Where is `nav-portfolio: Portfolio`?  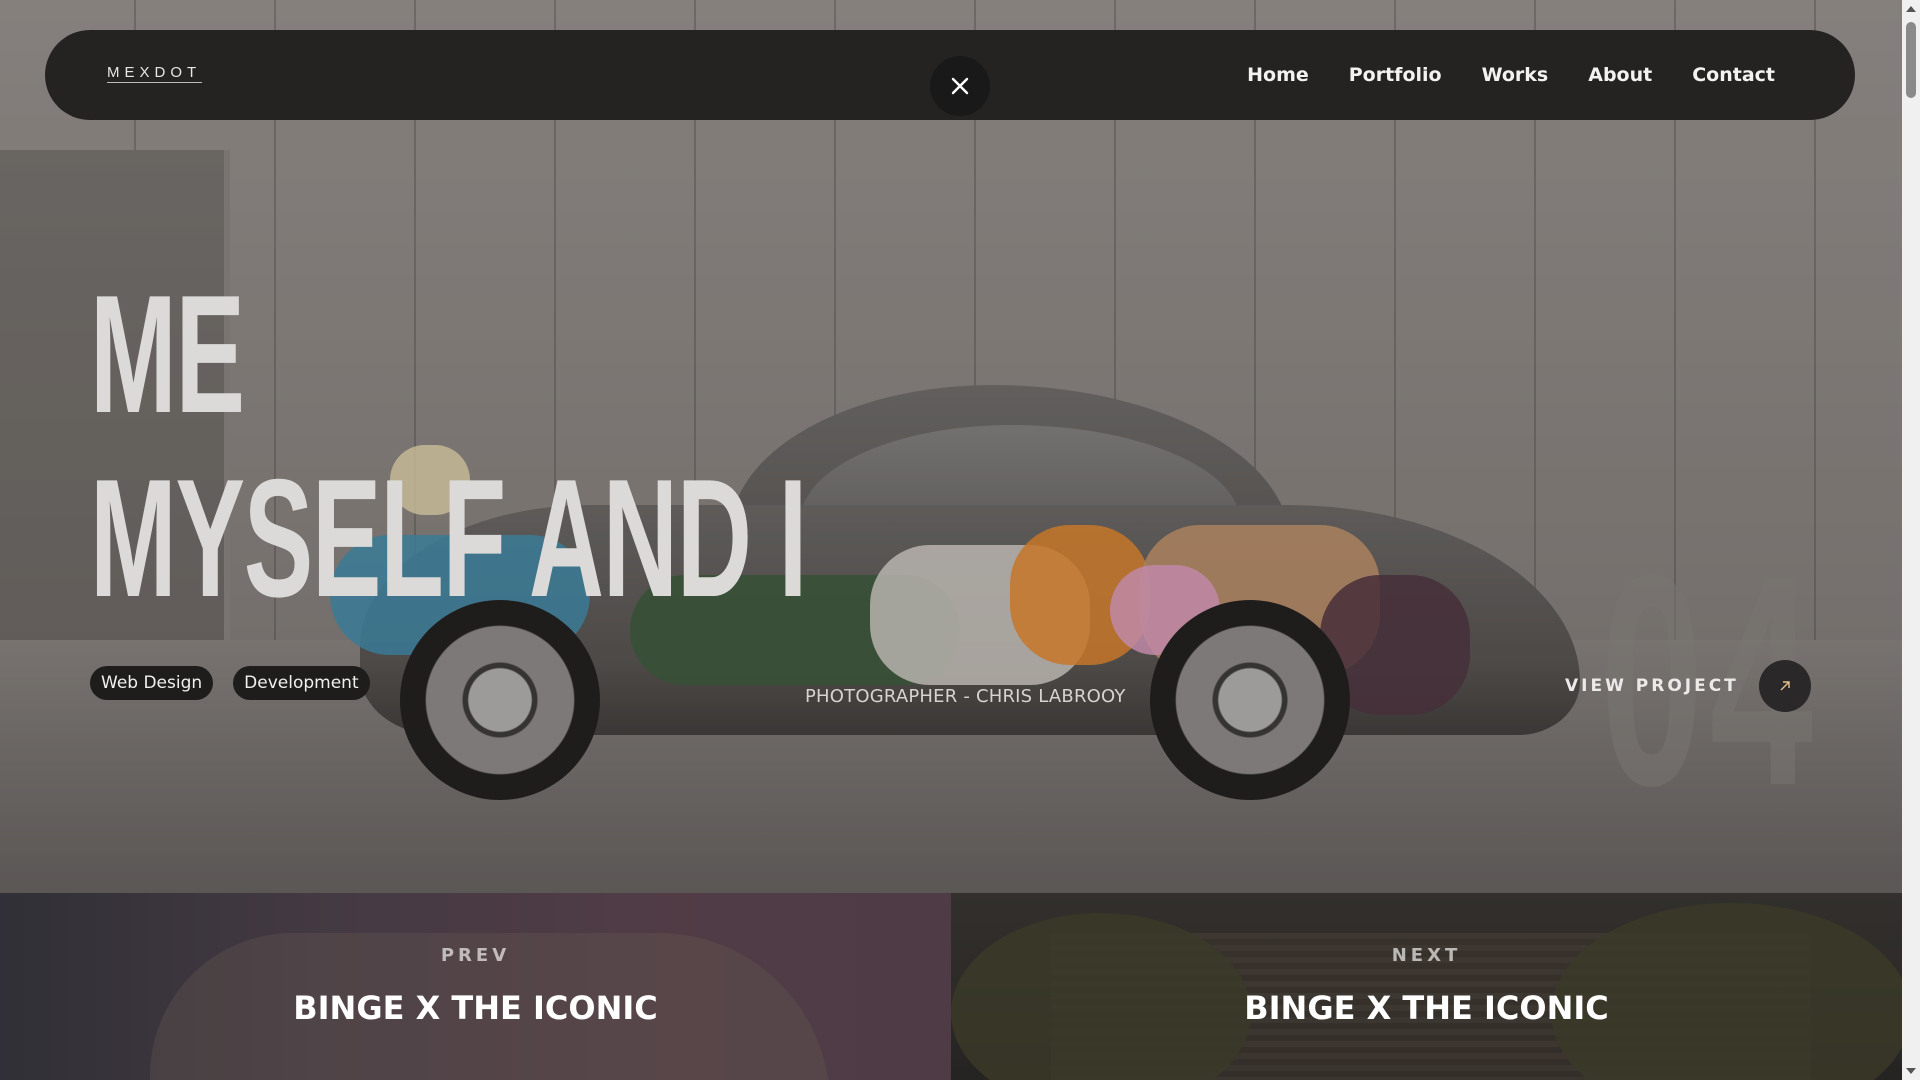 nav-portfolio: Portfolio is located at coordinates (1395, 75).